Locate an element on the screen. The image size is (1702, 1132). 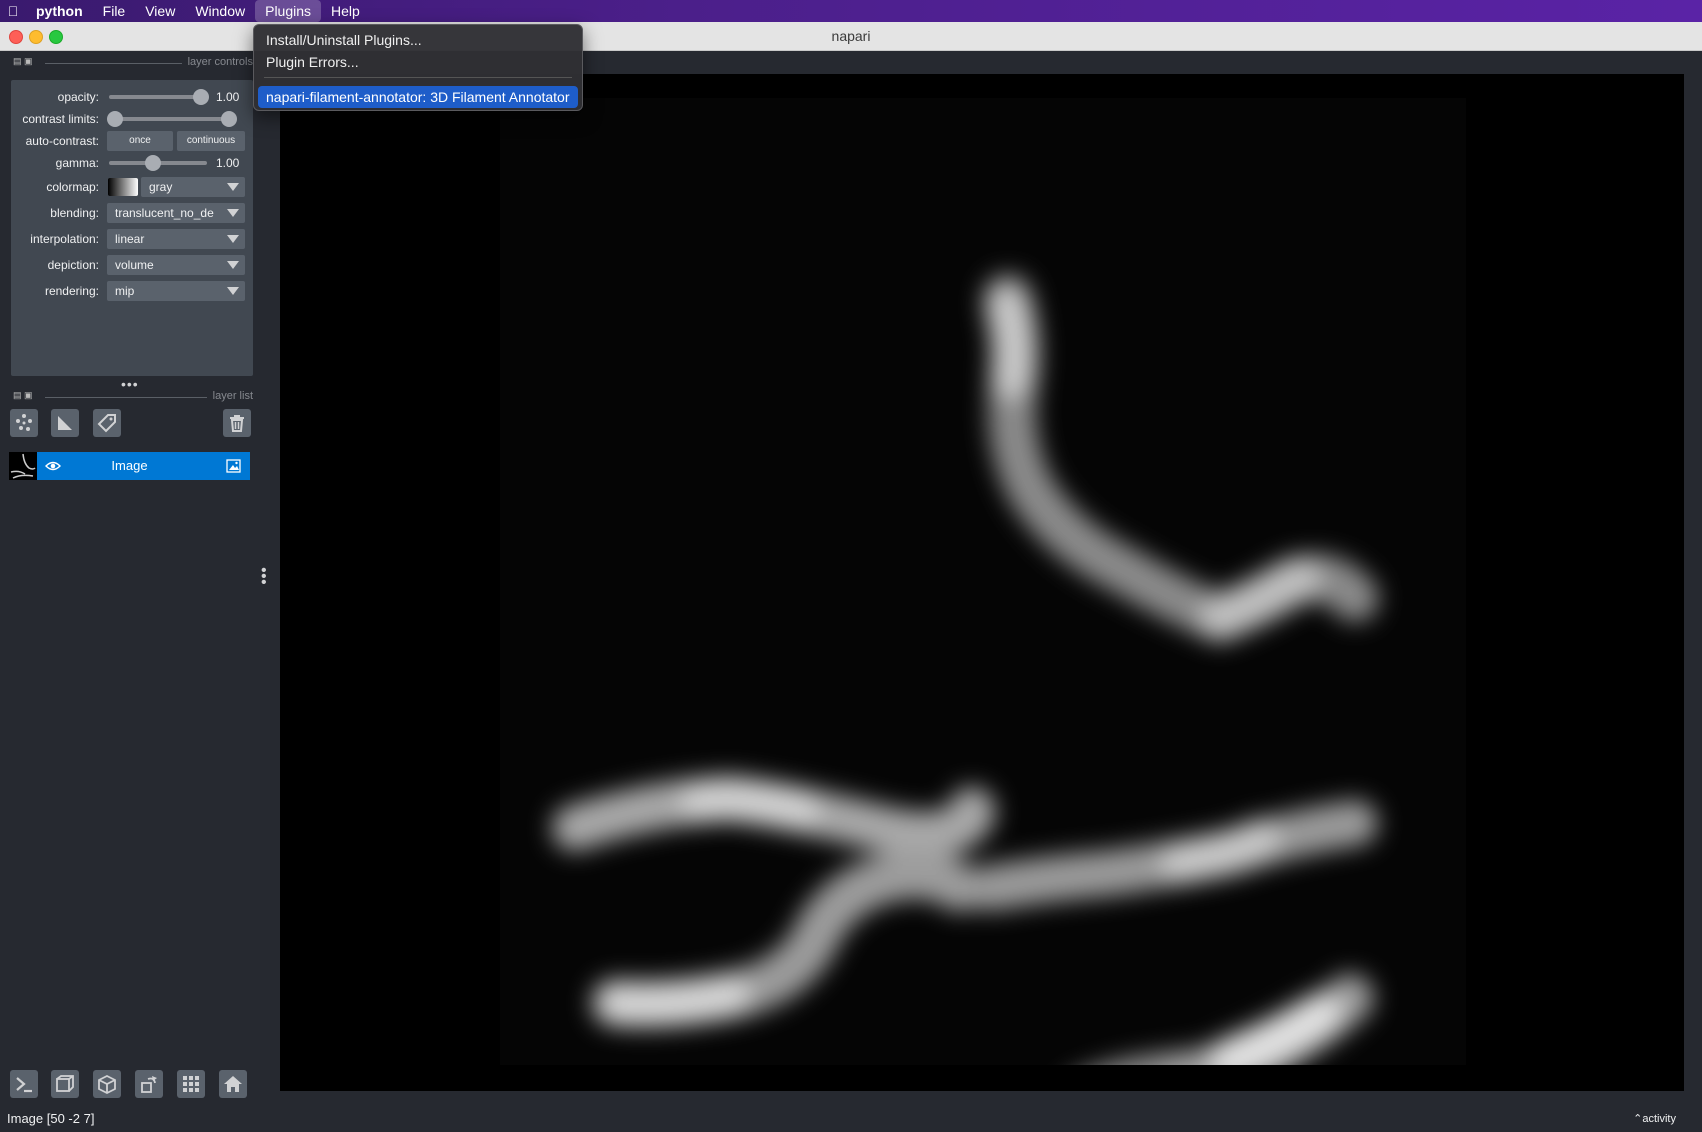
roll-dimensions-button is located at coordinates (107, 1084).